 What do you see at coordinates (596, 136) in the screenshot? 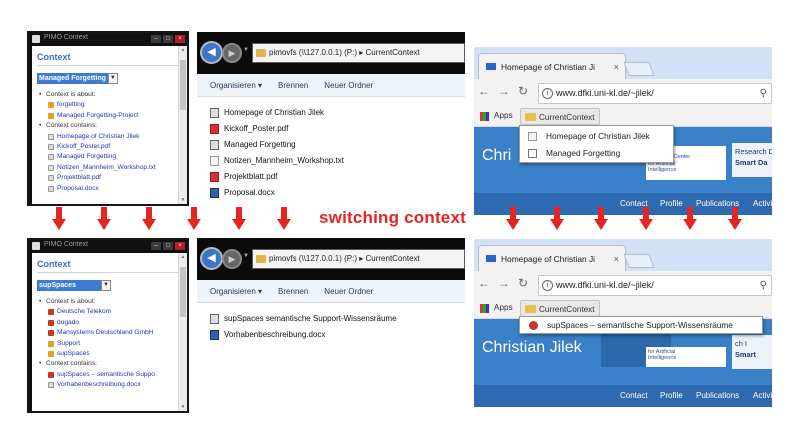
I see `menu-item: Homepage of Christian Jilek` at bounding box center [596, 136].